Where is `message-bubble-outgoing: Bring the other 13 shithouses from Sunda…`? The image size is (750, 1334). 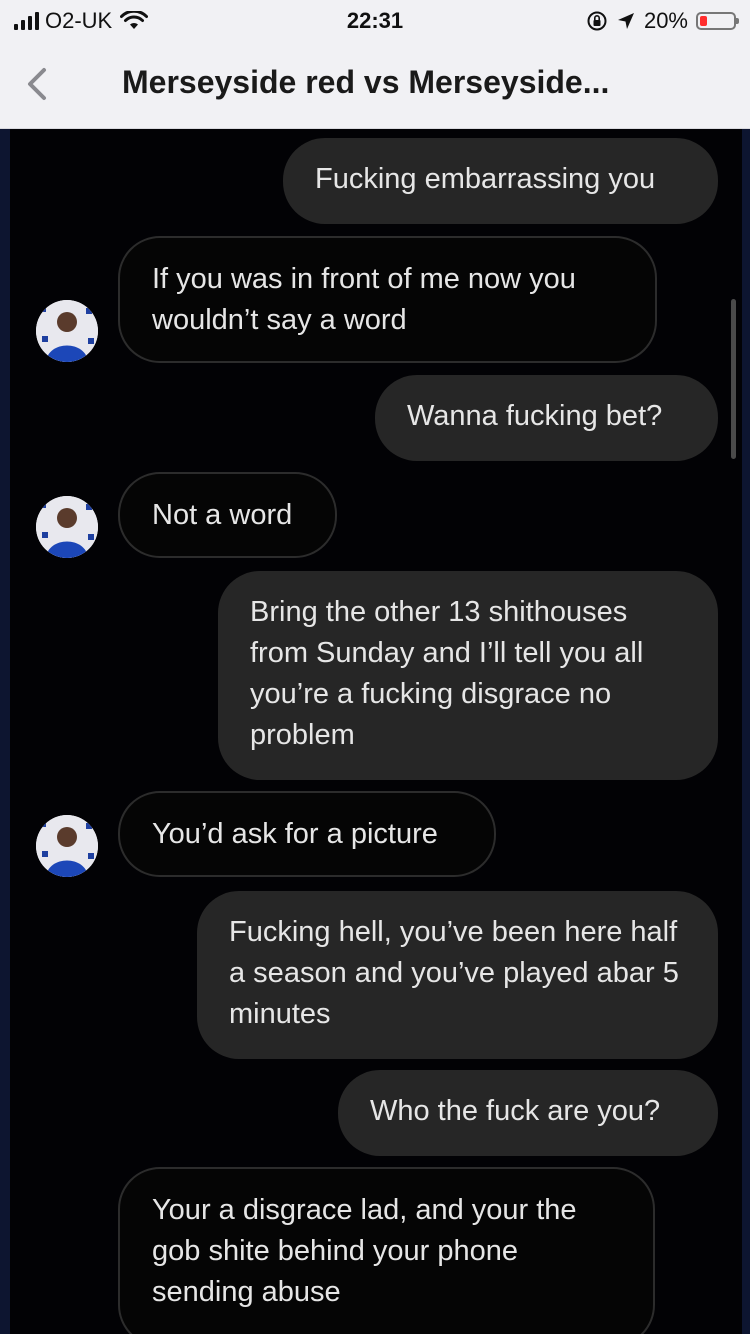
message-bubble-outgoing: Bring the other 13 shithouses from Sunda… is located at coordinates (468, 675).